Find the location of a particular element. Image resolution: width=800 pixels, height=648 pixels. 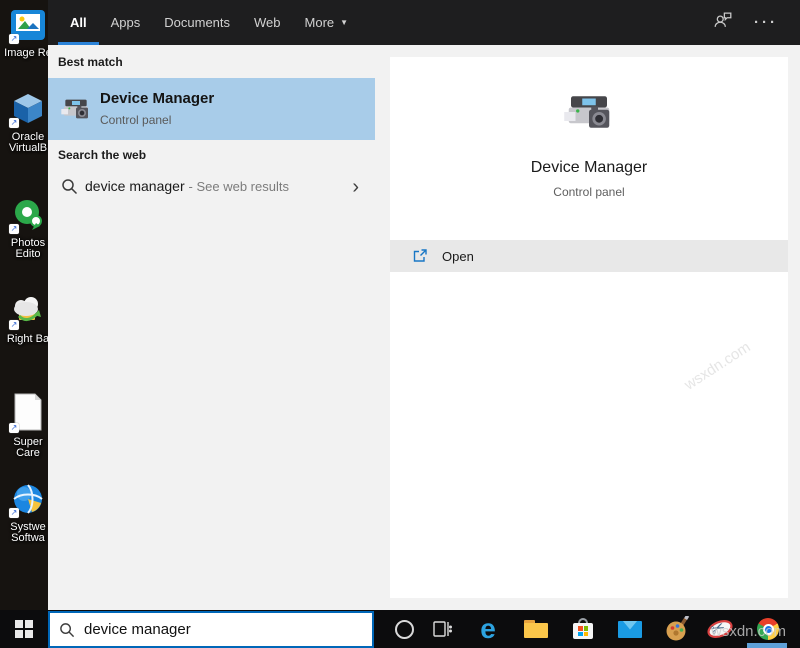

web-search-result: device manager - See web results › is located at coordinates (211, 187).